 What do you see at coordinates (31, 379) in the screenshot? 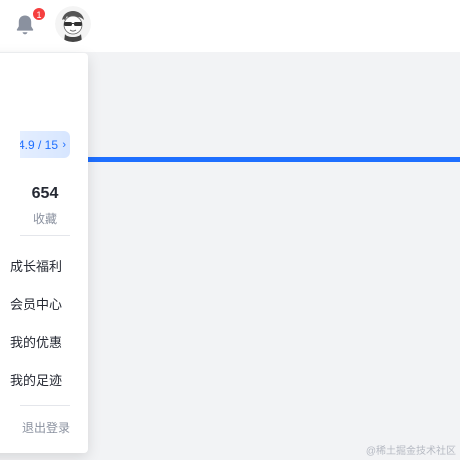
I see `menu-item-my-footprints: 我的足迹` at bounding box center [31, 379].